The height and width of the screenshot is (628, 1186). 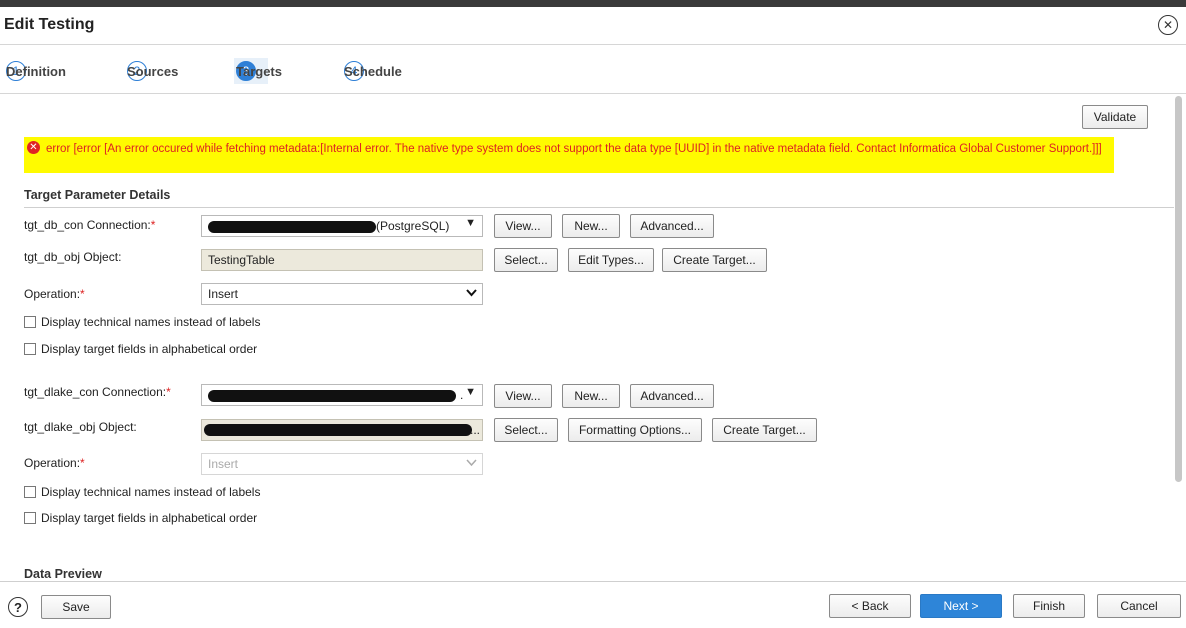 I want to click on section-title-data-preview: Data Preview, so click(x=63, y=574).